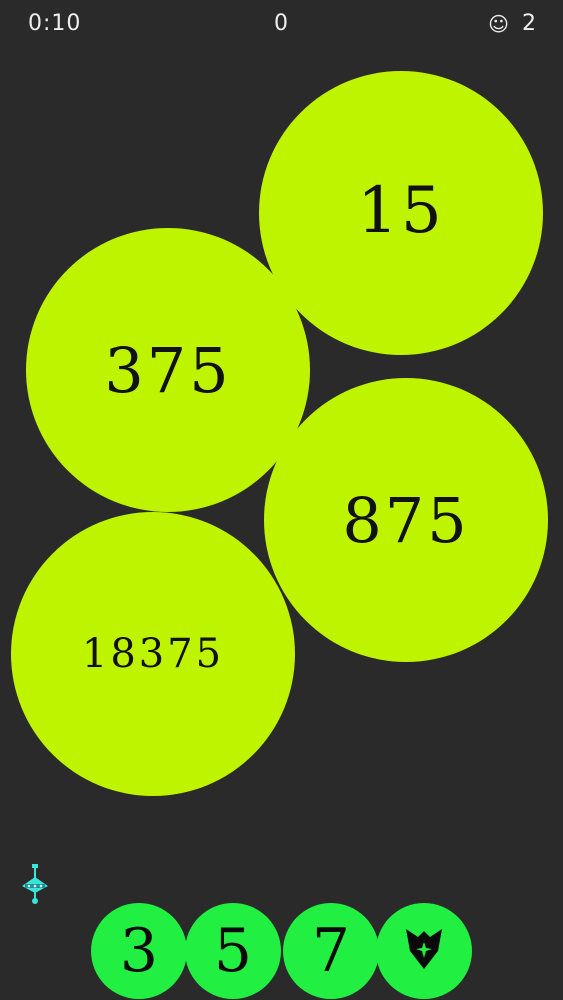  I want to click on shield-star-icon, so click(424, 951).